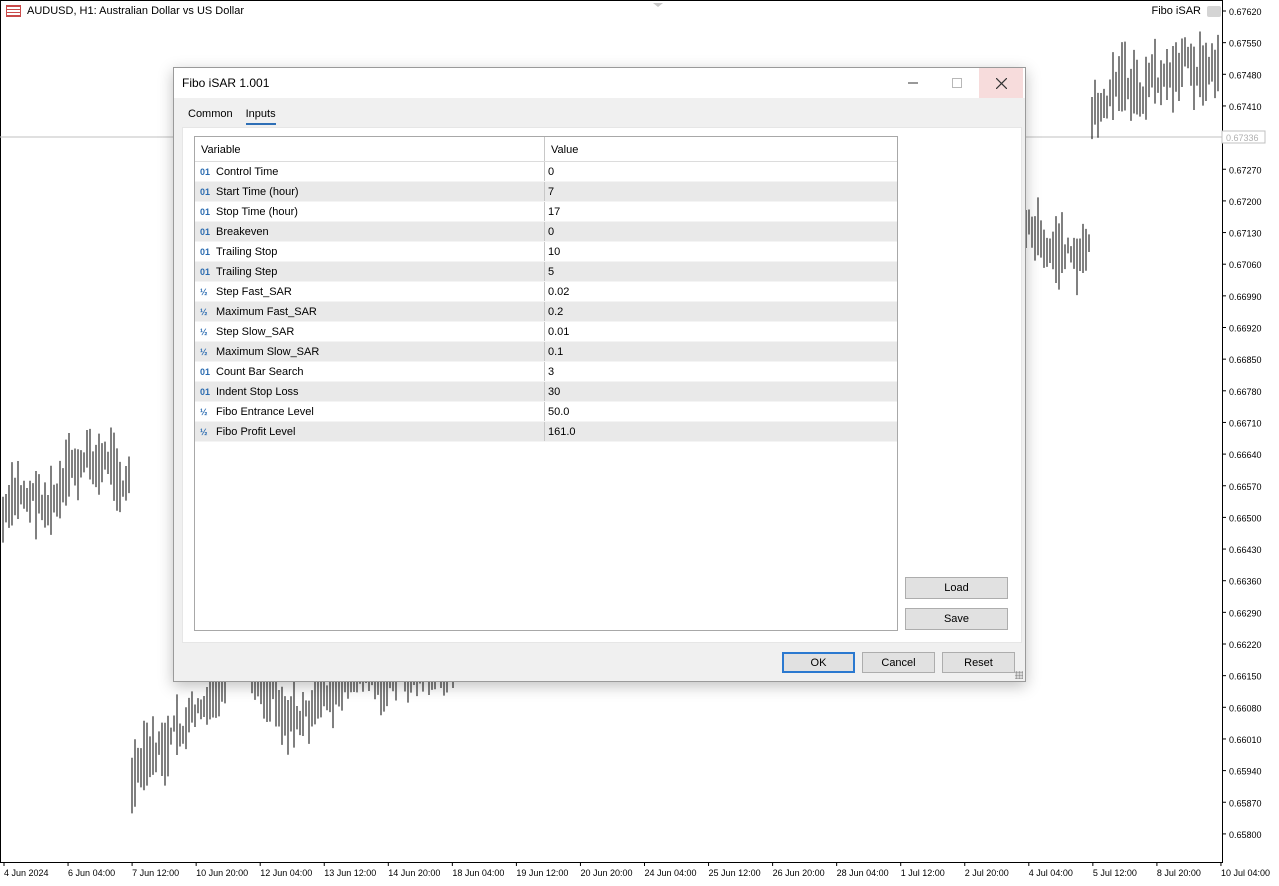  Describe the element at coordinates (818, 662) in the screenshot. I see `ok-button: OK` at that location.